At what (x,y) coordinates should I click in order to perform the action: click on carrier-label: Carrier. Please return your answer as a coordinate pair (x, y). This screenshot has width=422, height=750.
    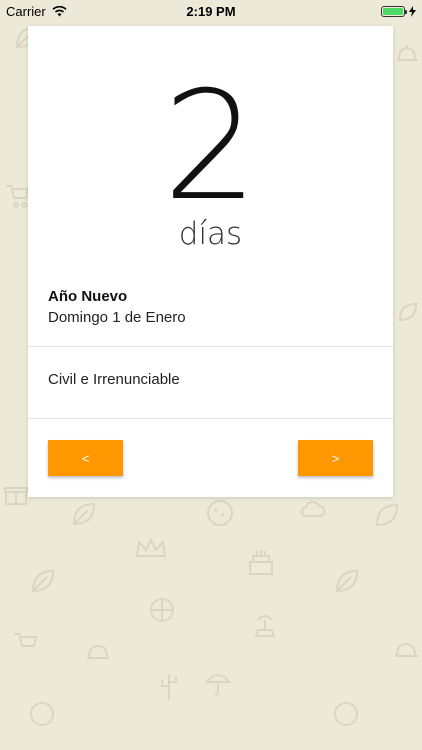
    Looking at the image, I should click on (26, 11).